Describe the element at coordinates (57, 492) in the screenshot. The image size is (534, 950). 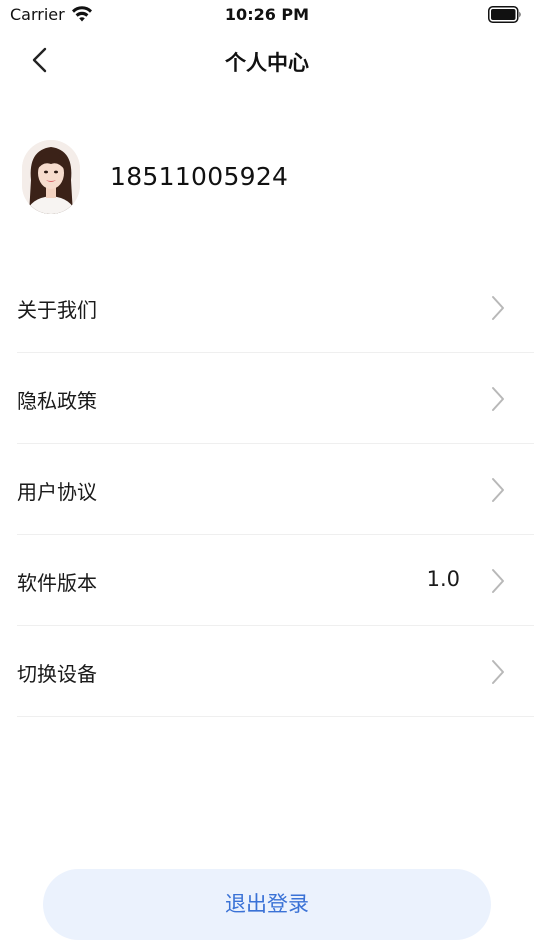
I see `menu-item-label: 用户协议` at that location.